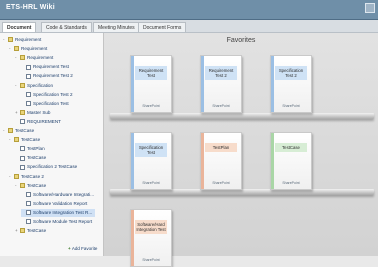  Describe the element at coordinates (151, 227) in the screenshot. I see `favorite-doc-label: Software/Hard Integration Test` at that location.